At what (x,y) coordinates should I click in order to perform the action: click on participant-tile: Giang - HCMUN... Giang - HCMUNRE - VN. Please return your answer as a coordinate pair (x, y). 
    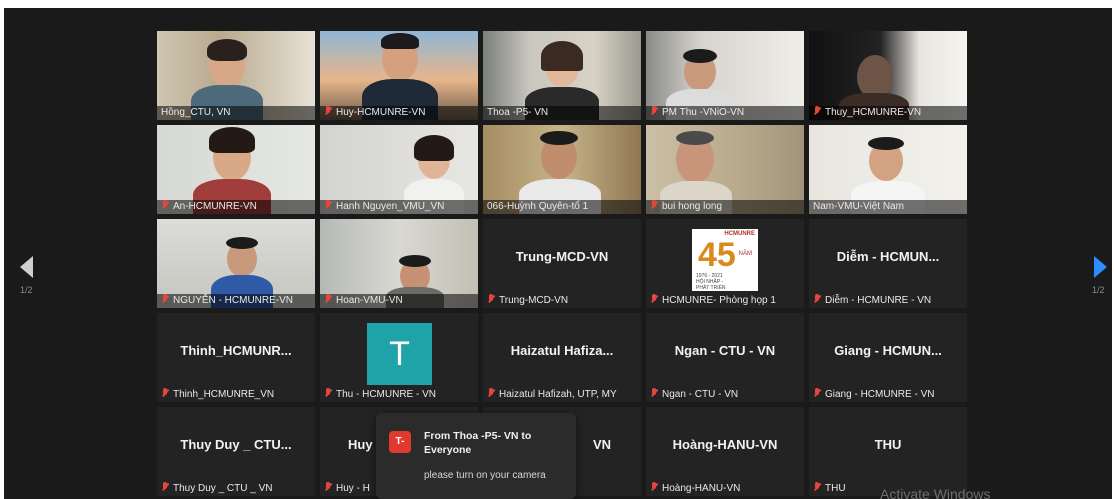
    Looking at the image, I should click on (888, 357).